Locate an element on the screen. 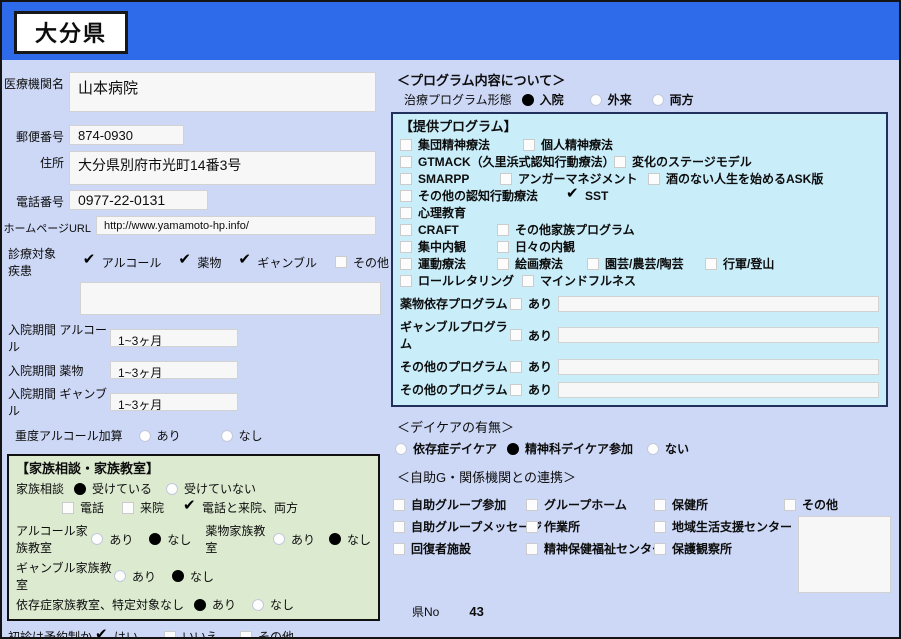 The width and height of the screenshot is (901, 639). disease-checkbox-gambling: ギャンブル is located at coordinates (277, 262).